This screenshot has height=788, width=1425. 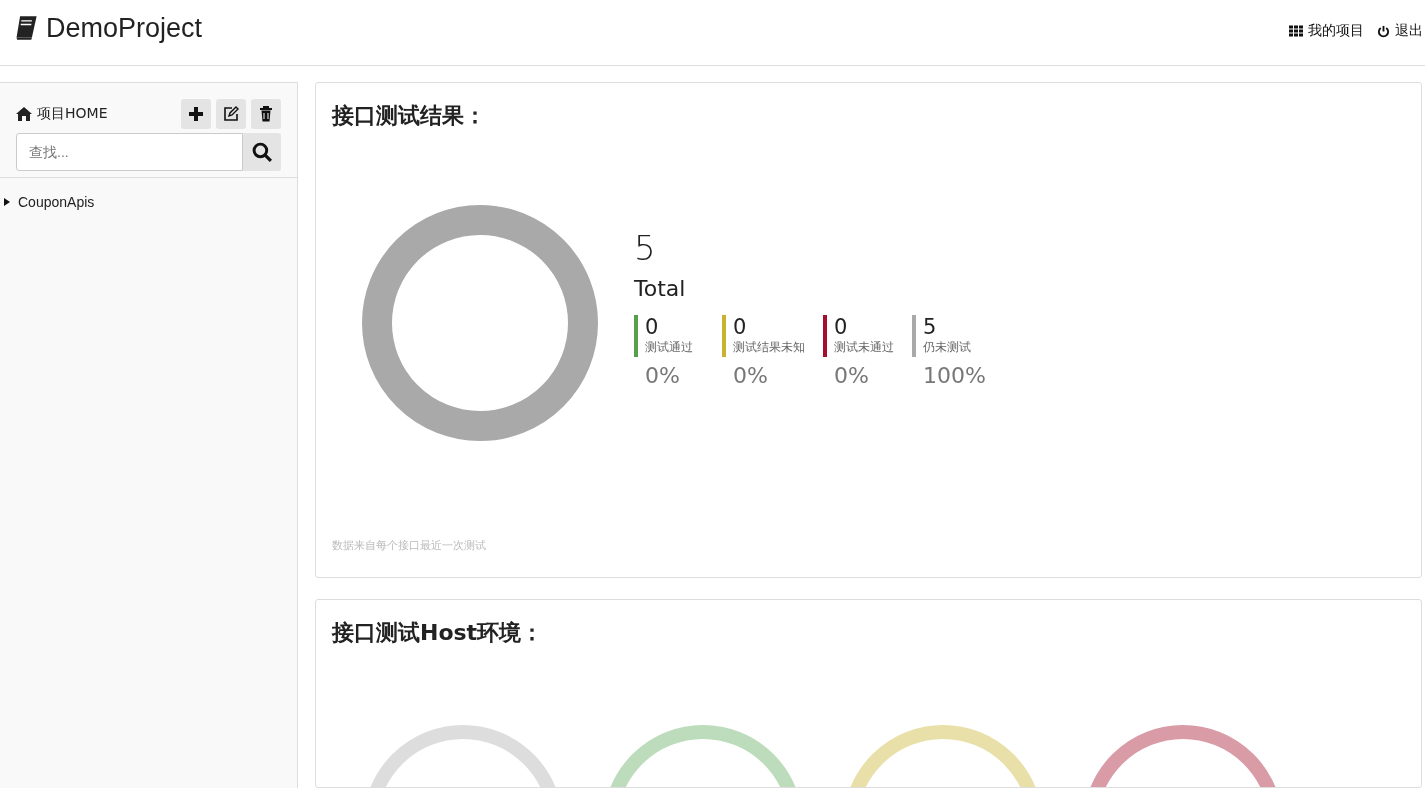 What do you see at coordinates (864, 347) in the screenshot?
I see `stat-label: 测试未通过` at bounding box center [864, 347].